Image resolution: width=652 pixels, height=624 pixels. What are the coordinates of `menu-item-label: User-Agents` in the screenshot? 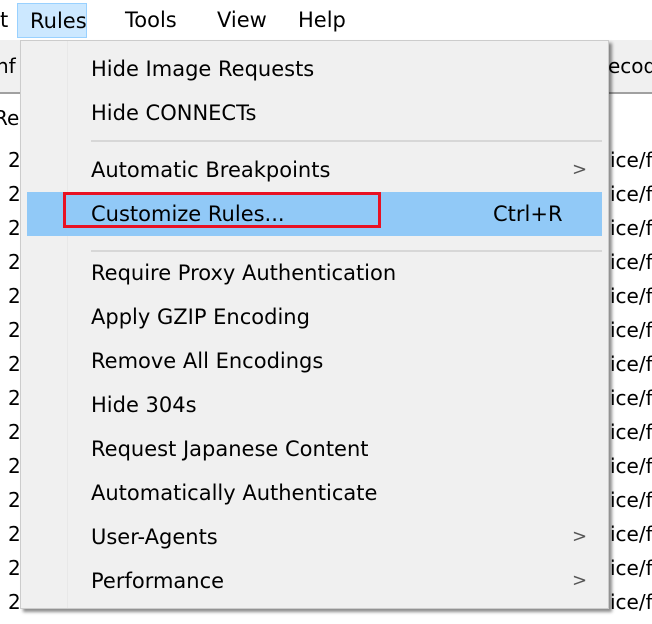 It's located at (154, 537).